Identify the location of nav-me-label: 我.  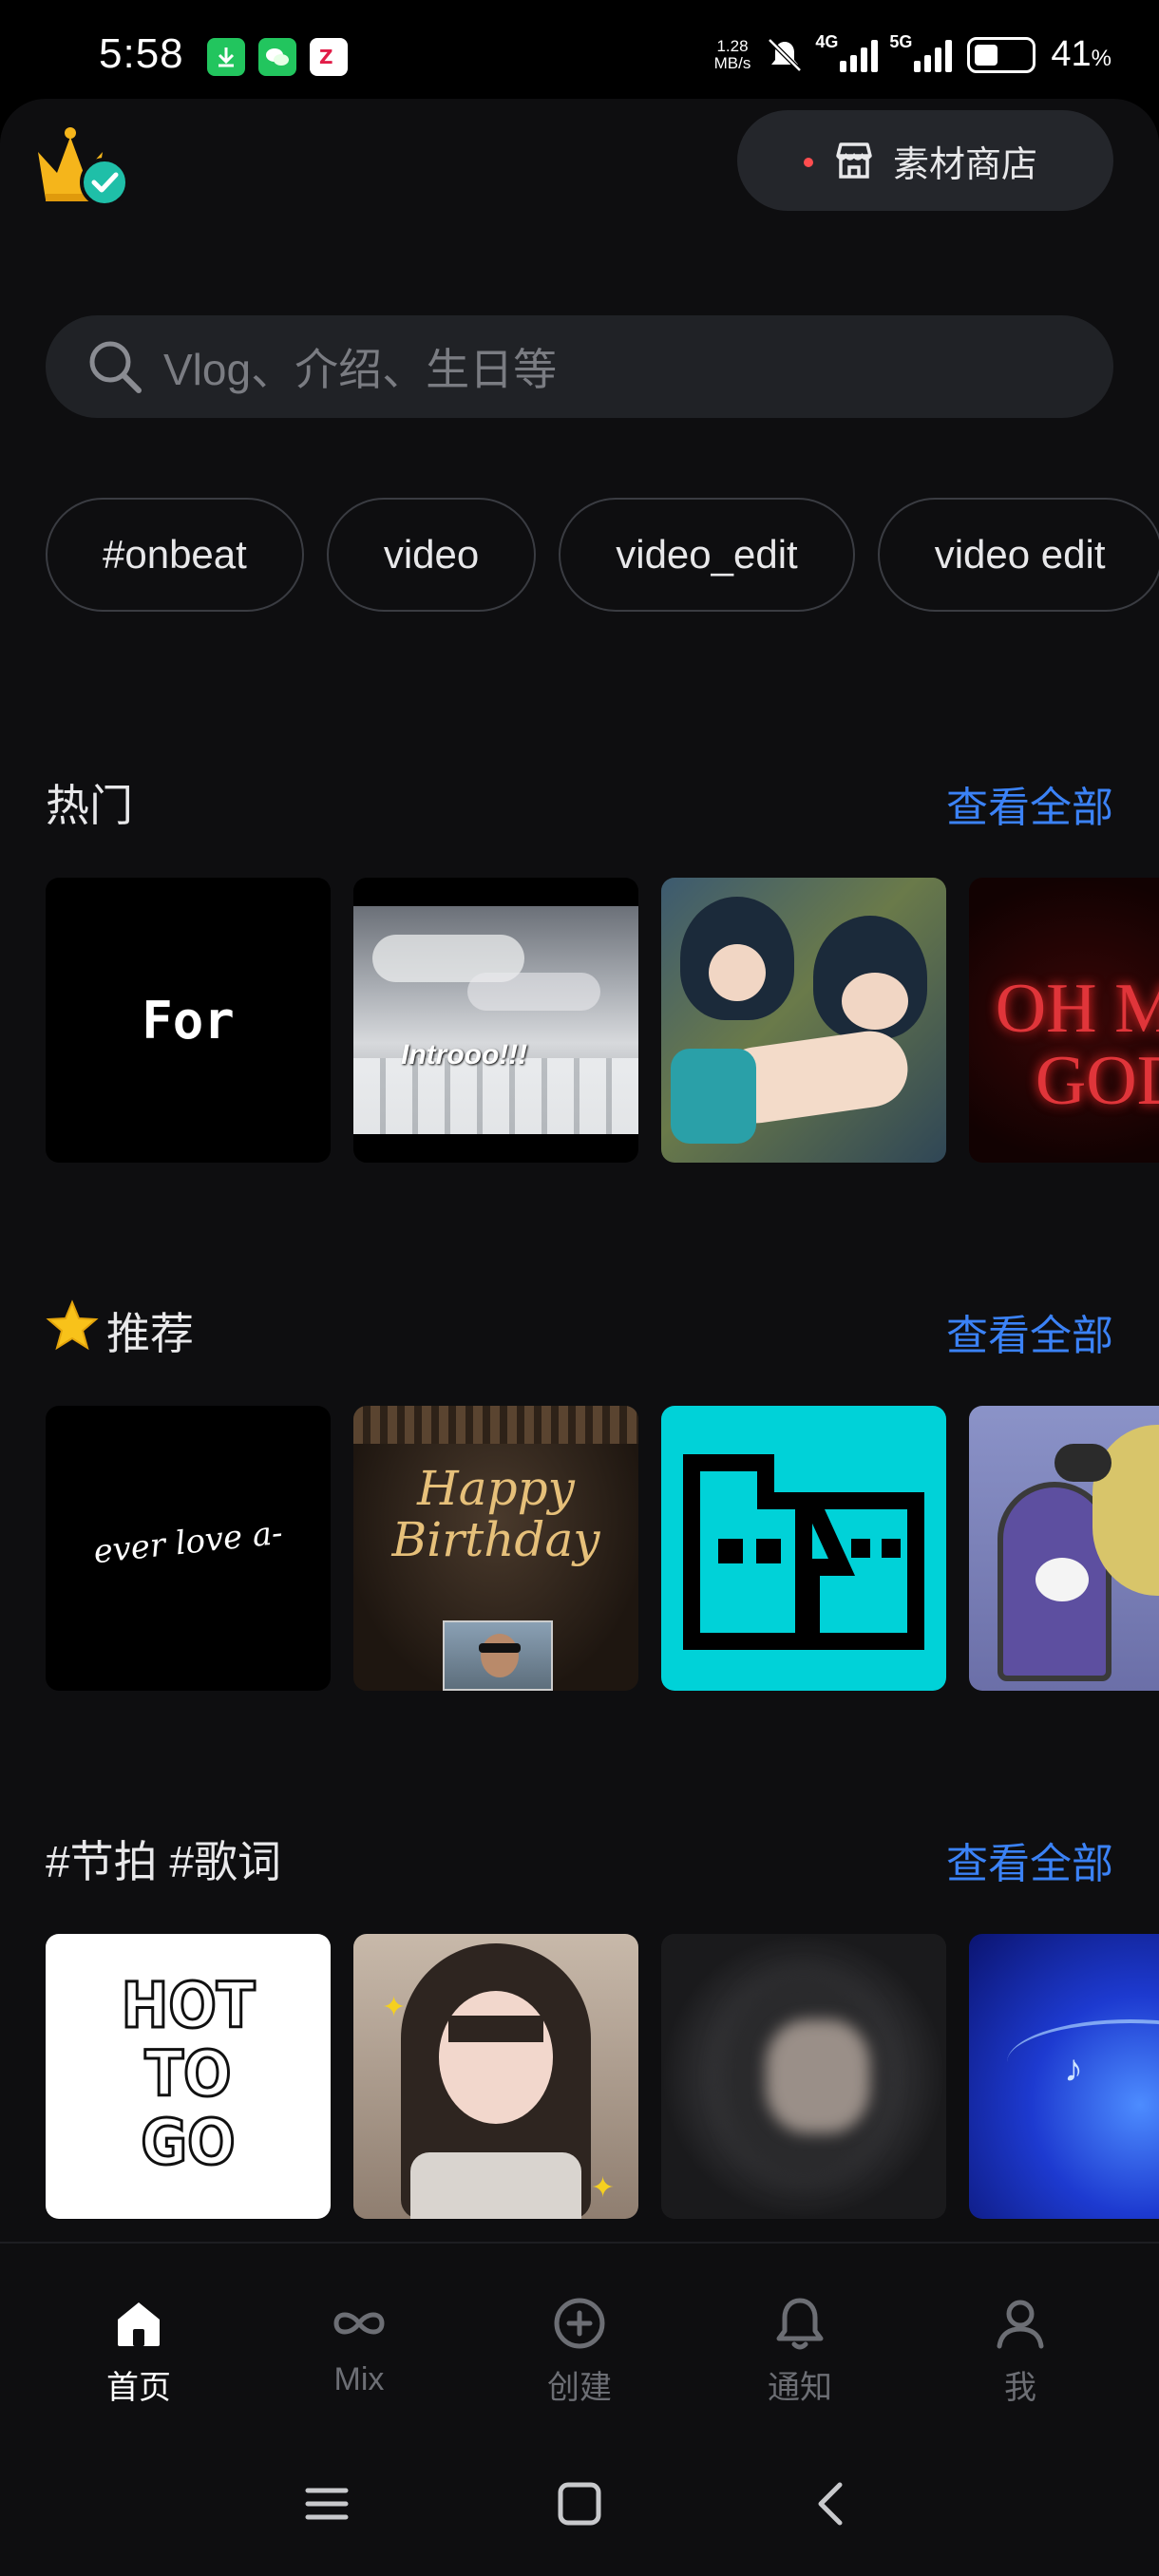
(1020, 2388).